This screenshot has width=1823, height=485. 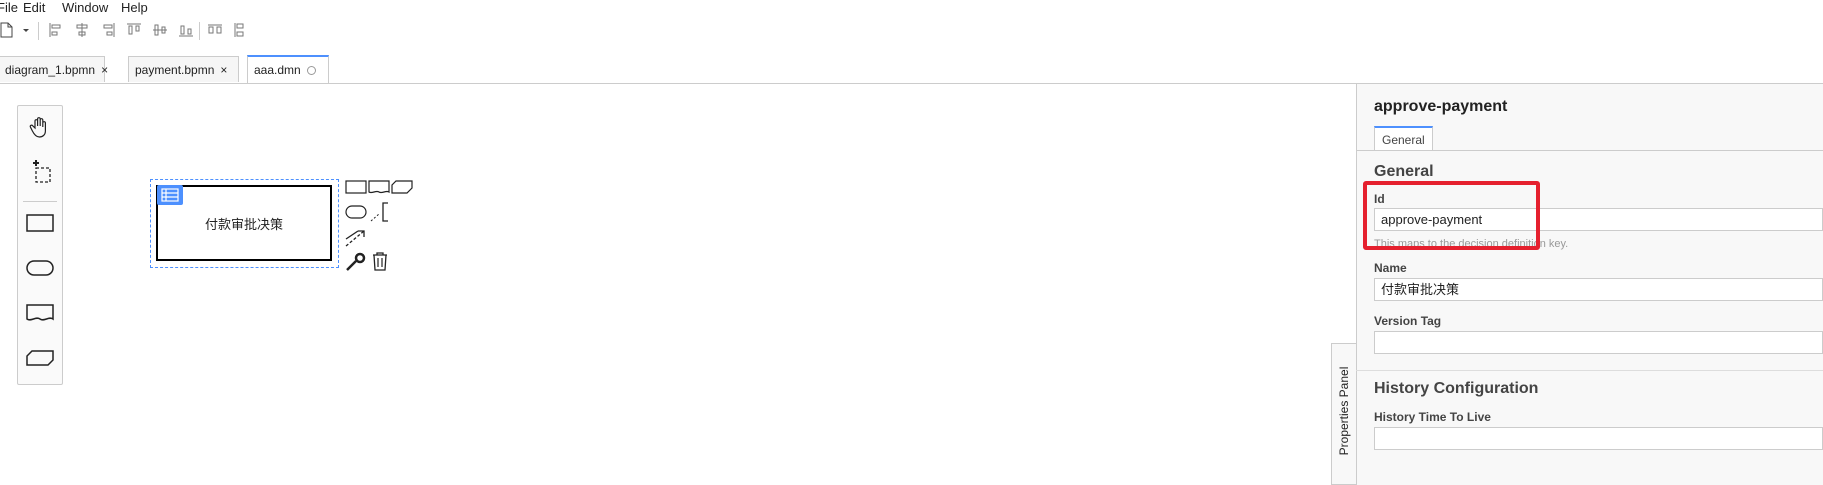 What do you see at coordinates (134, 30) in the screenshot?
I see `align-top-icon` at bounding box center [134, 30].